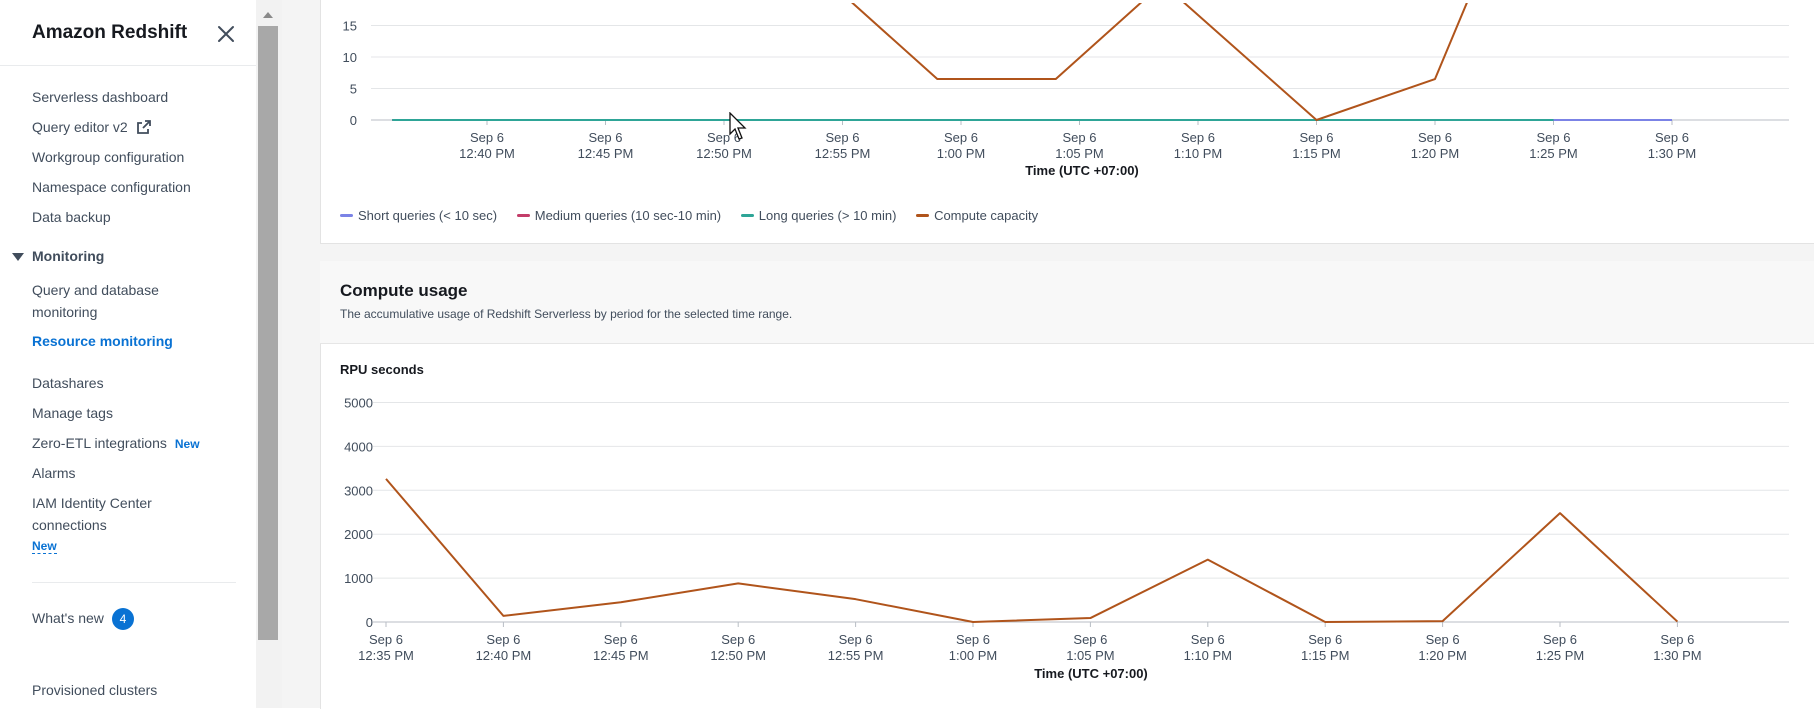 The height and width of the screenshot is (709, 1814). I want to click on y-tick-label: 5, so click(353, 89).